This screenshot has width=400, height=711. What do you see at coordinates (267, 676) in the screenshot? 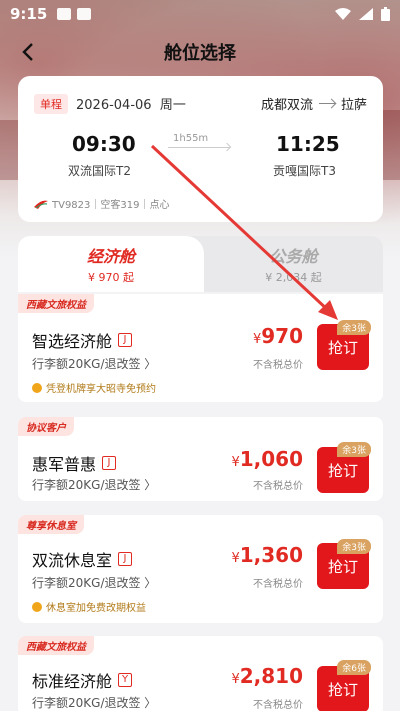
I see `fare-price: ¥2,810` at bounding box center [267, 676].